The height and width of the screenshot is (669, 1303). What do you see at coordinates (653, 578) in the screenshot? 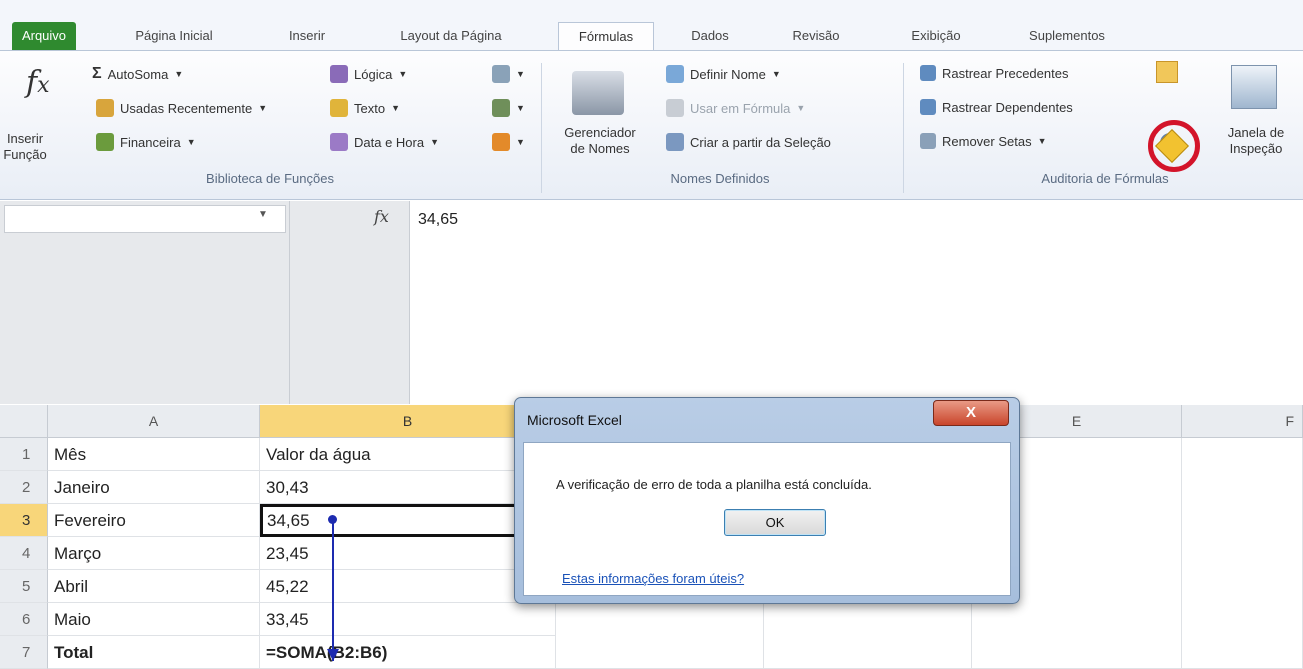
I see `feedback-link: Estas informações foram úteis?` at bounding box center [653, 578].